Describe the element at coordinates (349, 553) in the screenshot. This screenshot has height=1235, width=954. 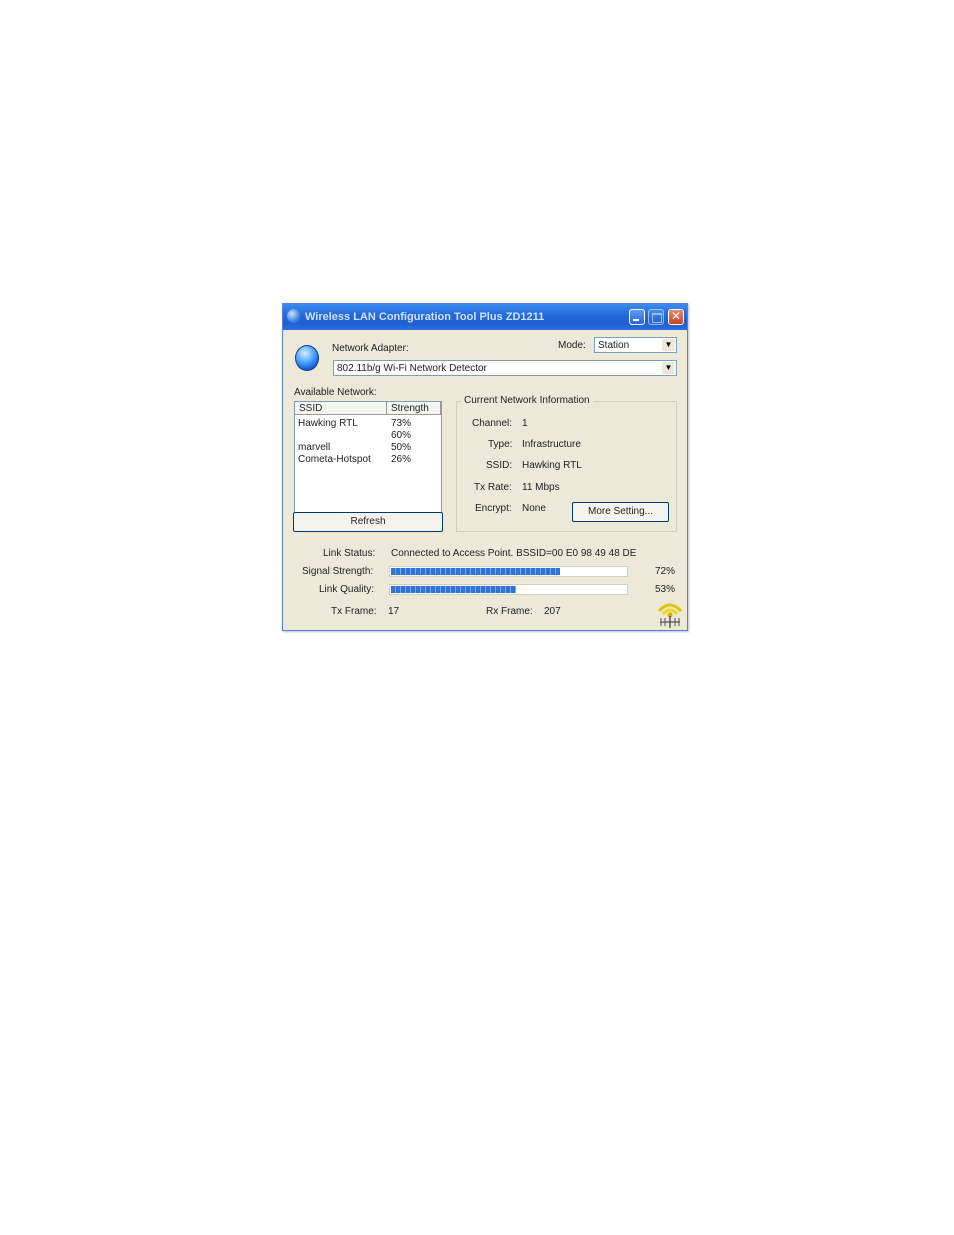
I see `link-status-label: Link Status:` at that location.